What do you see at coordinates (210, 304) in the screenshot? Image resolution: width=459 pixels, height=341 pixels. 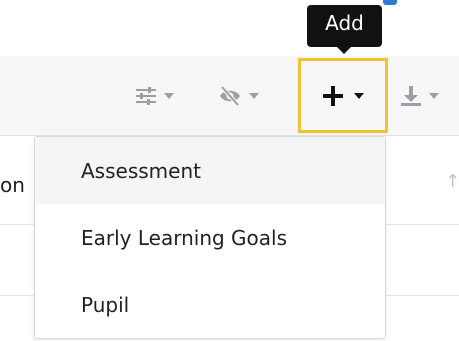 I see `menu-item-pupil: Pupil` at bounding box center [210, 304].